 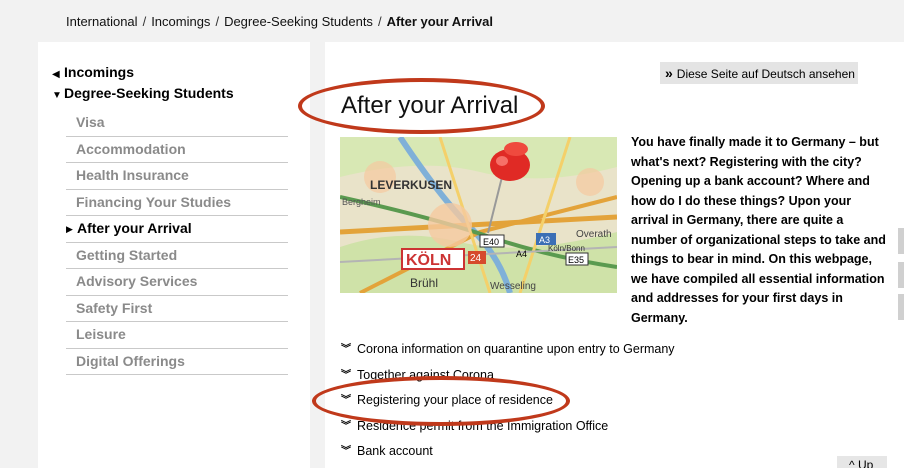 What do you see at coordinates (865, 463) in the screenshot?
I see `scroll-up-label: Up` at bounding box center [865, 463].